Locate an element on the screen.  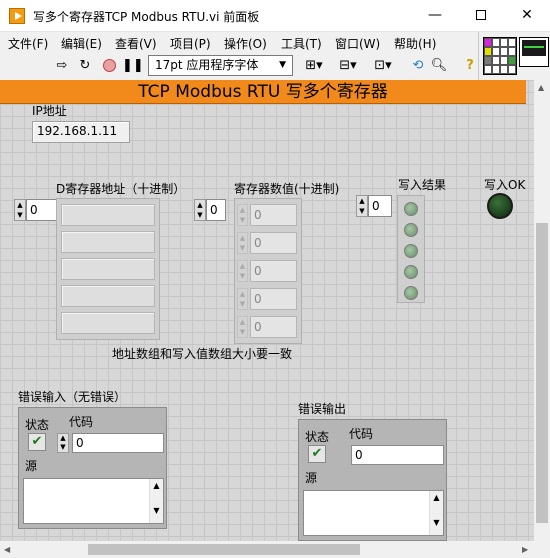
write-ok-led is located at coordinates (500, 206).